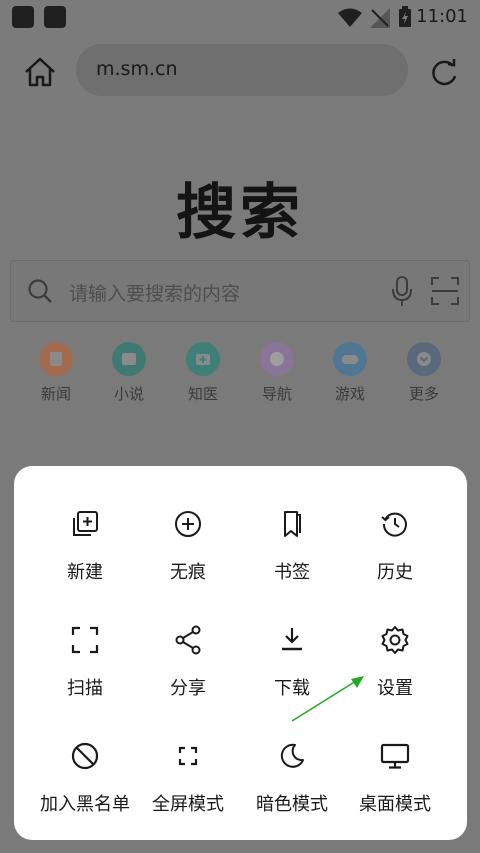  I want to click on home-icon, so click(40, 72).